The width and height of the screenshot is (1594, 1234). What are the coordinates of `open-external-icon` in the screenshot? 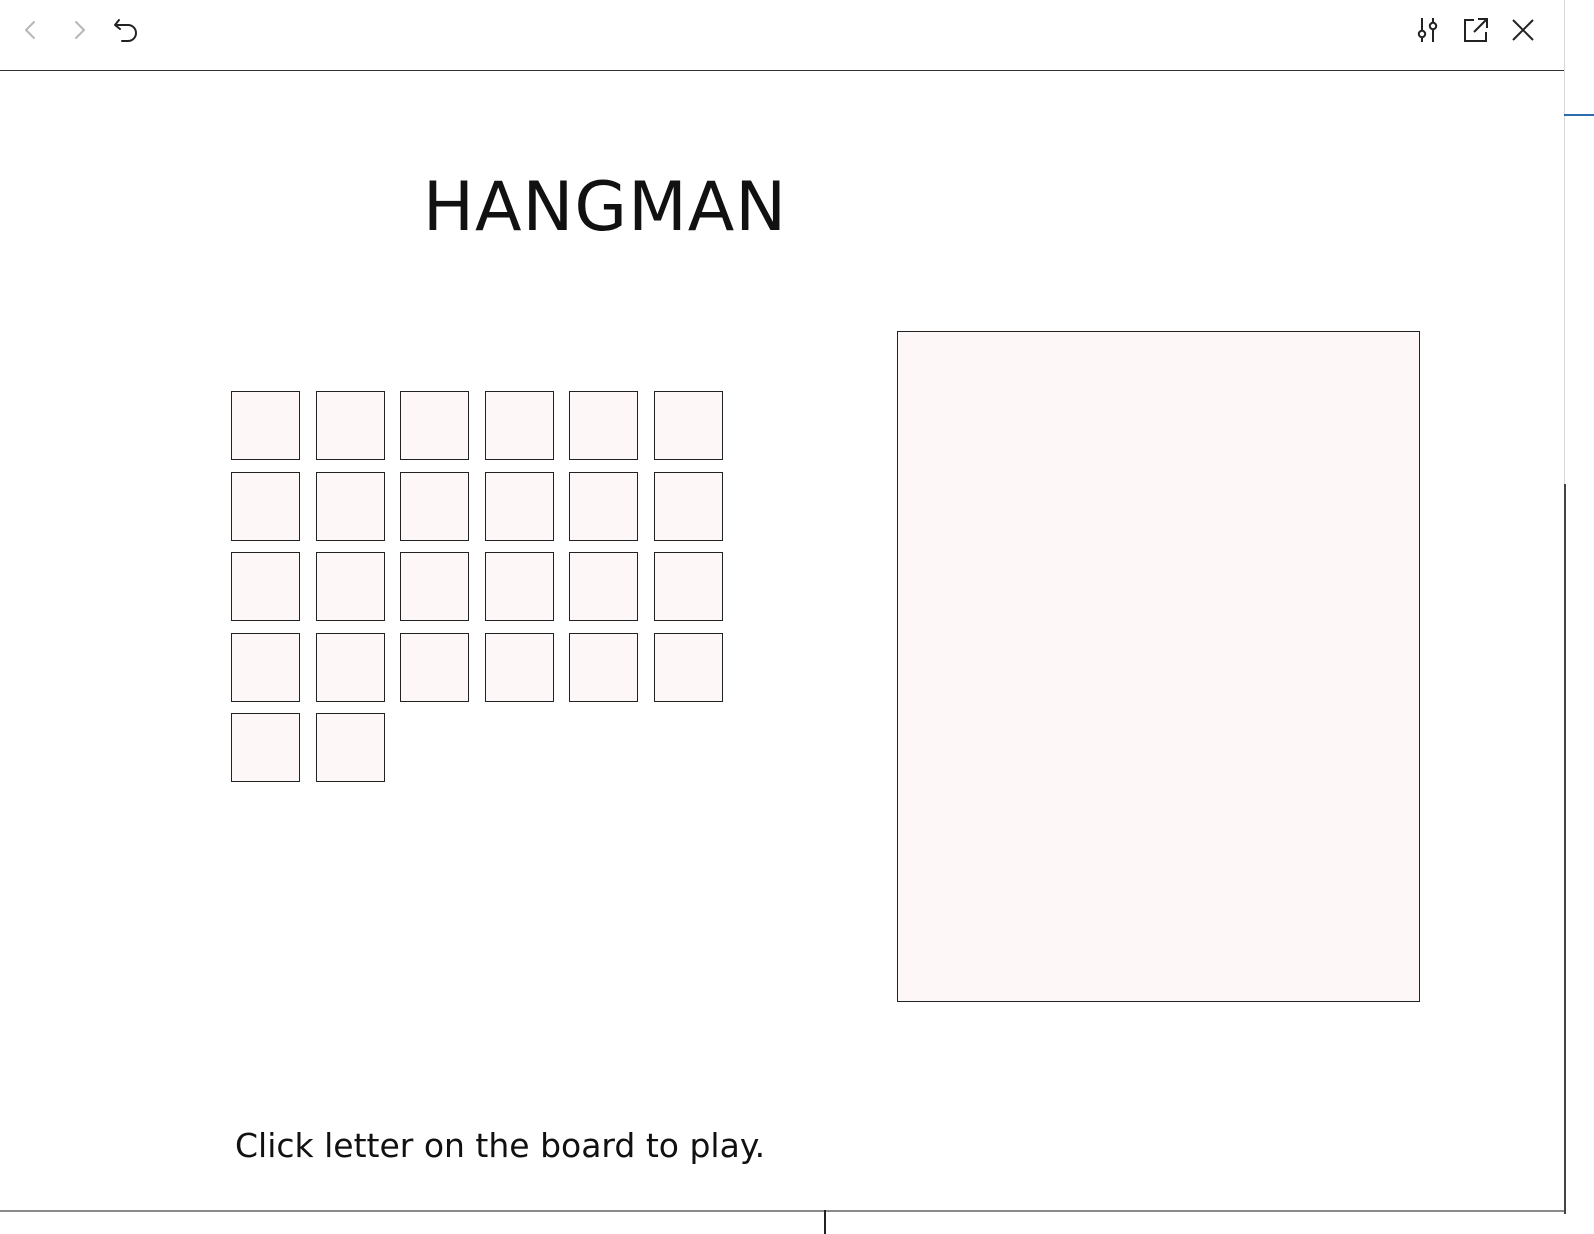 It's located at (1476, 30).